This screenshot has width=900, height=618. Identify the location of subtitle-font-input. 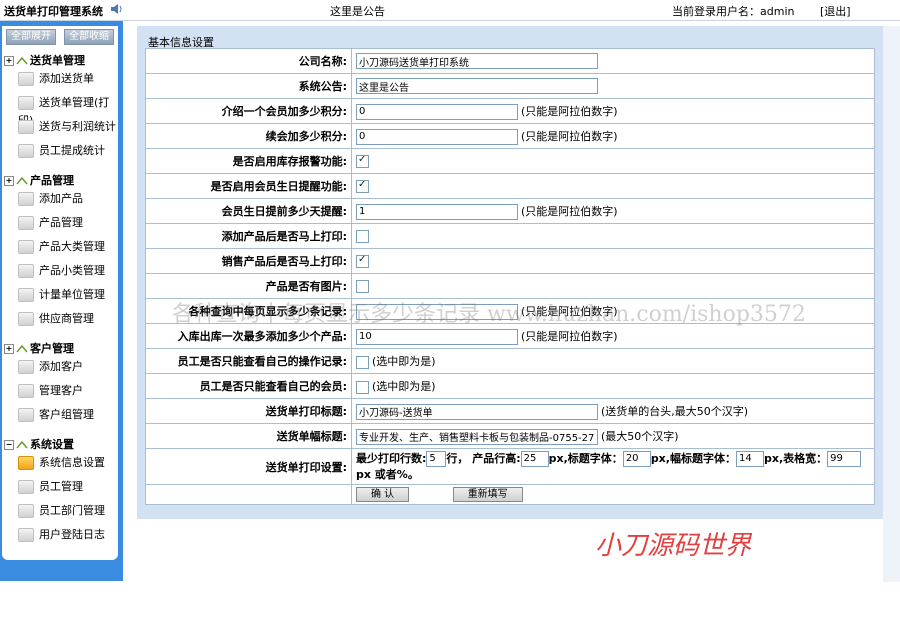
(749, 458).